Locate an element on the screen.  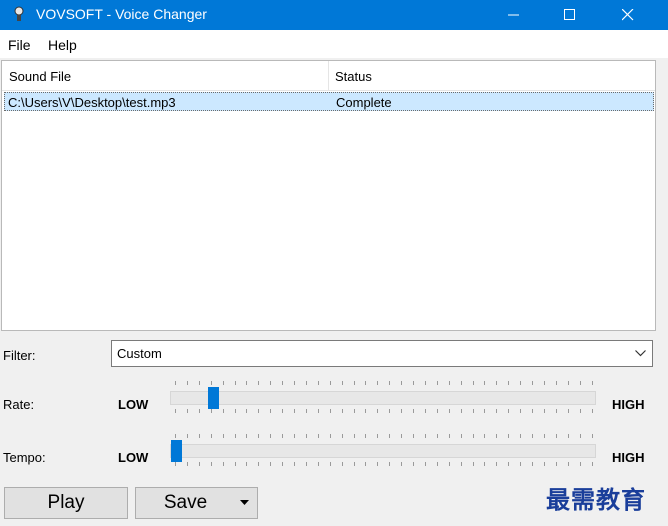
column-header-sound-file: Sound File is located at coordinates (40, 76).